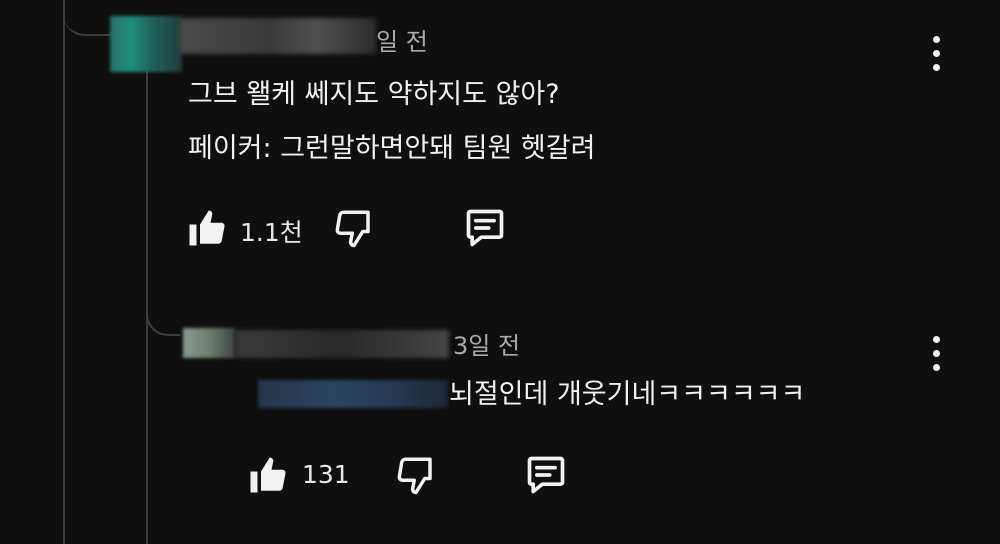 This screenshot has height=544, width=1000. I want to click on comment-text-line-1: 그브 왤케 쎄지도 약하지도 않아?, so click(374, 94).